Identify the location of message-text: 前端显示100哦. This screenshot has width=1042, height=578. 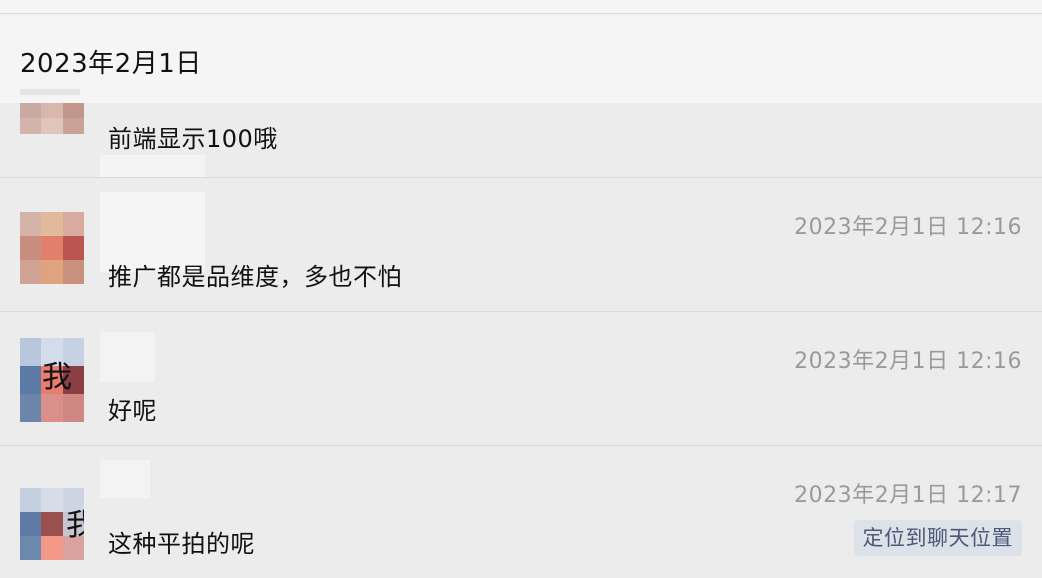
(193, 139).